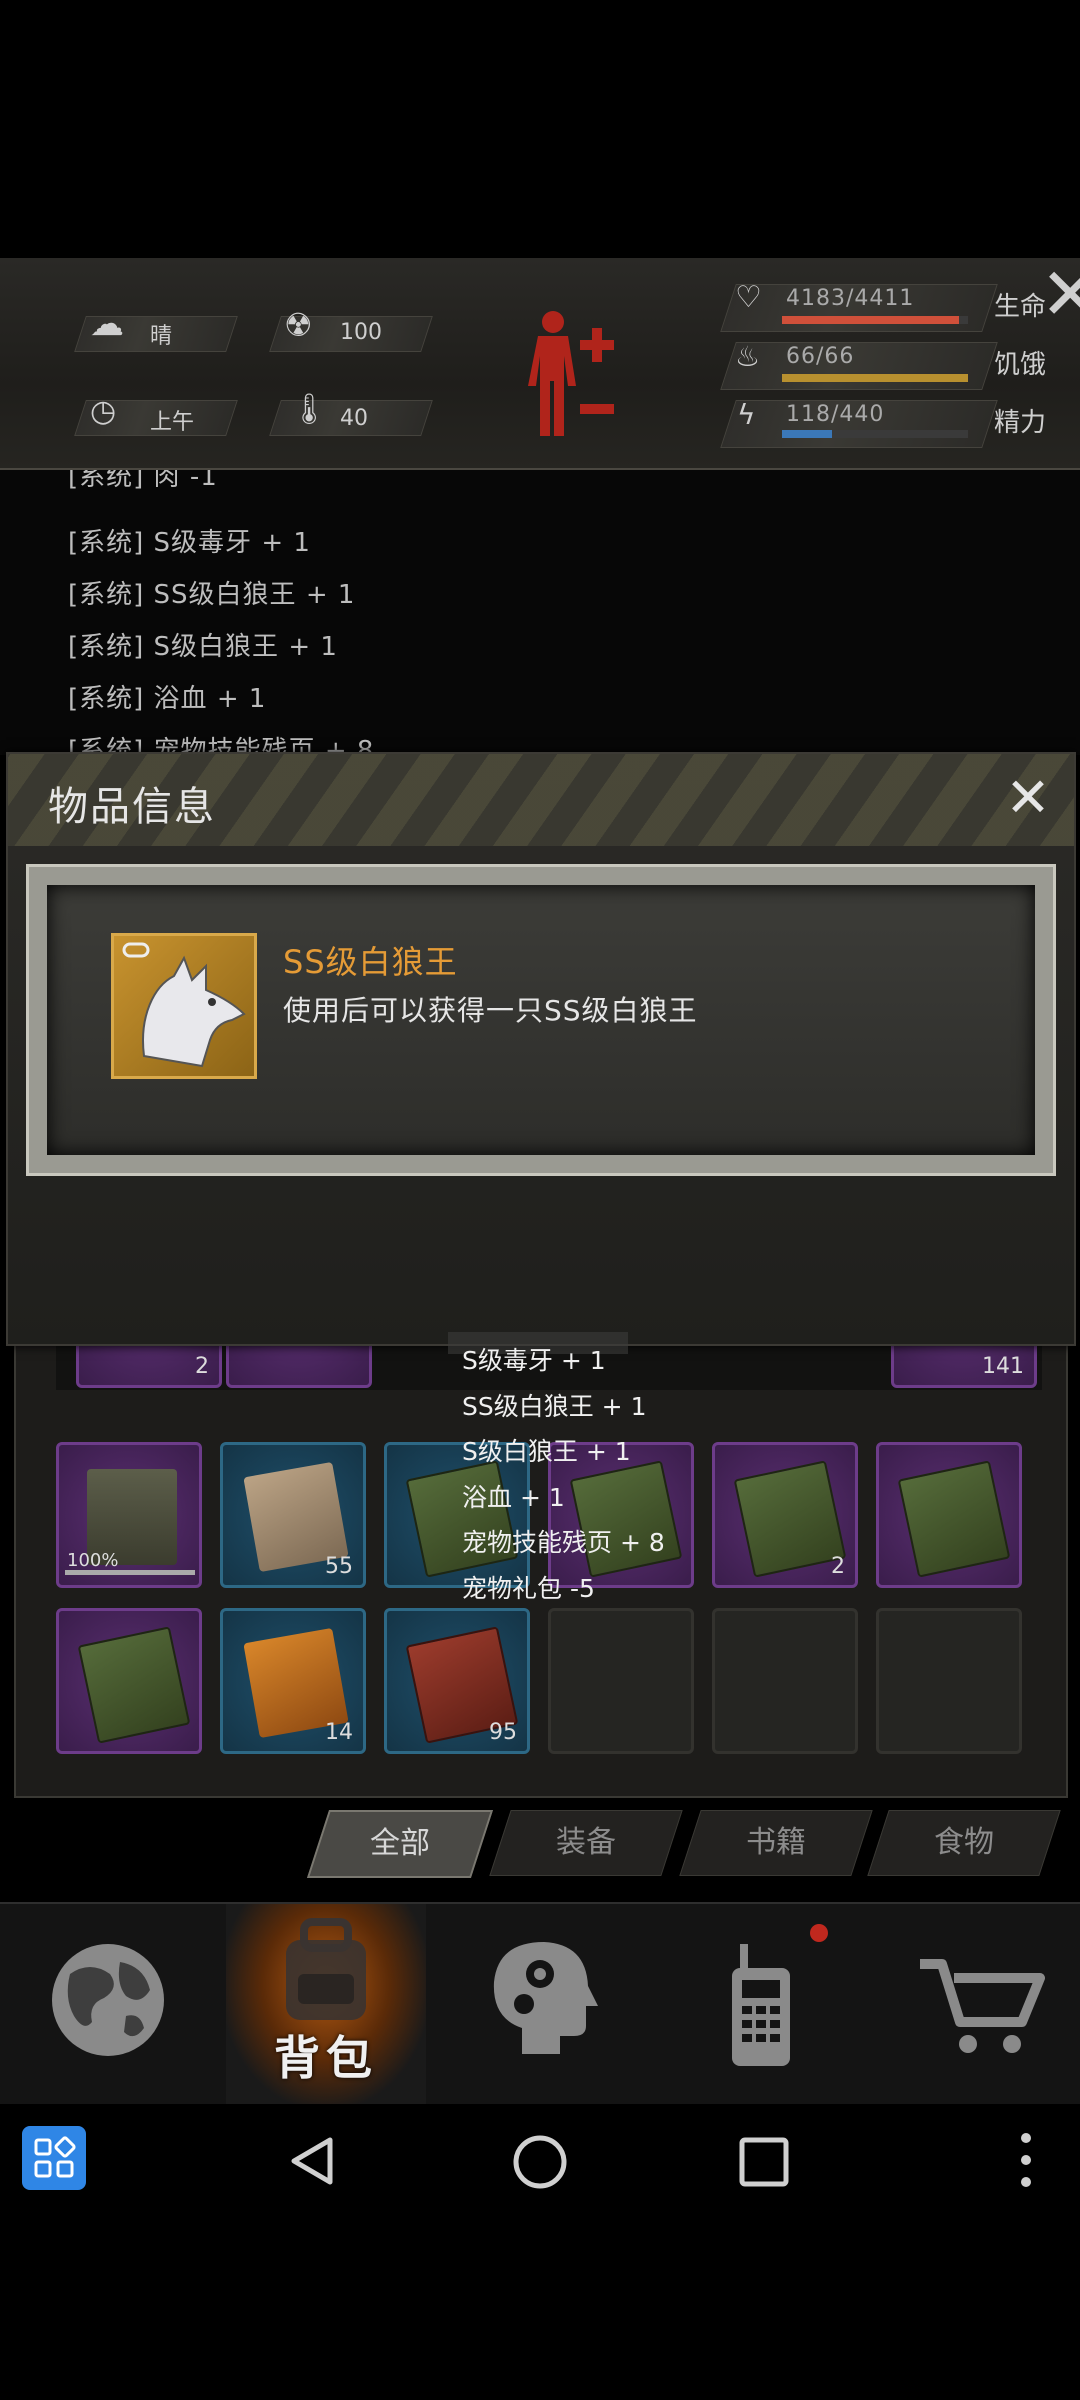  I want to click on heart-icon: ♡, so click(748, 297).